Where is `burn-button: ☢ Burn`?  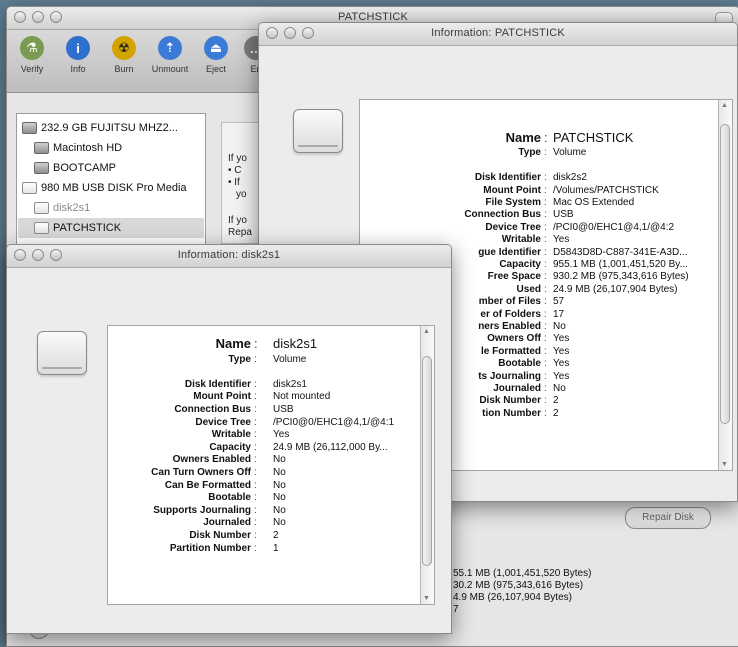 burn-button: ☢ Burn is located at coordinates (124, 55).